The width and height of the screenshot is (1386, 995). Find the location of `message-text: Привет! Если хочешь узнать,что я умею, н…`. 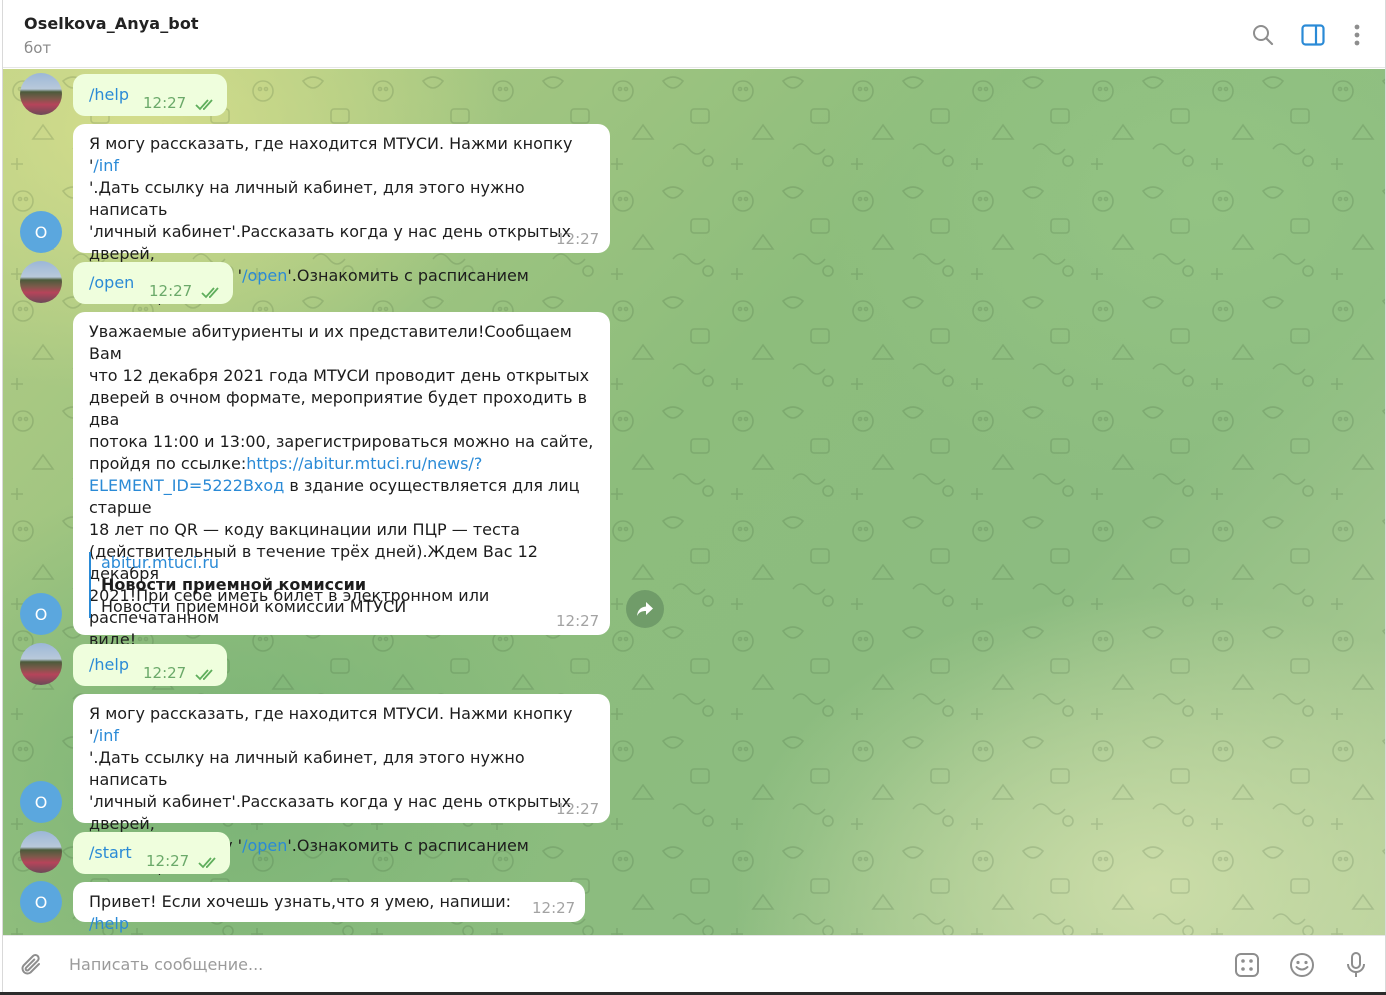

message-text: Привет! Если хочешь узнать,что я умею, н… is located at coordinates (303, 912).